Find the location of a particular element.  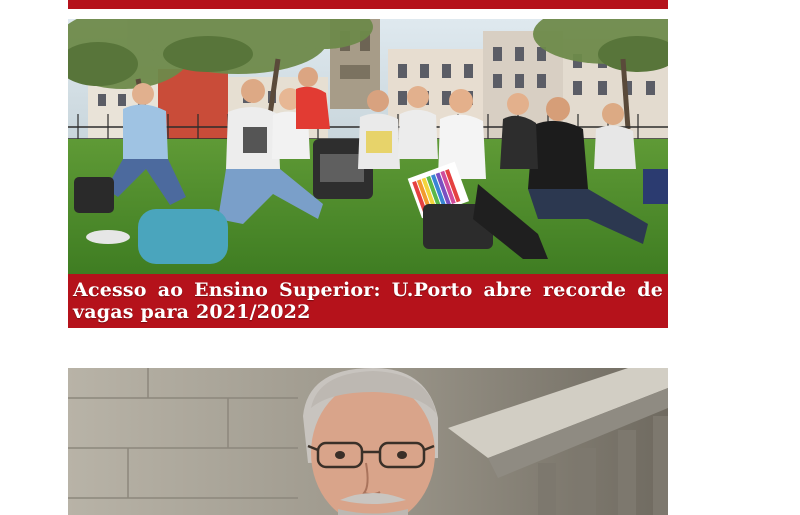

previous-article-caption-bar is located at coordinates (368, 4).